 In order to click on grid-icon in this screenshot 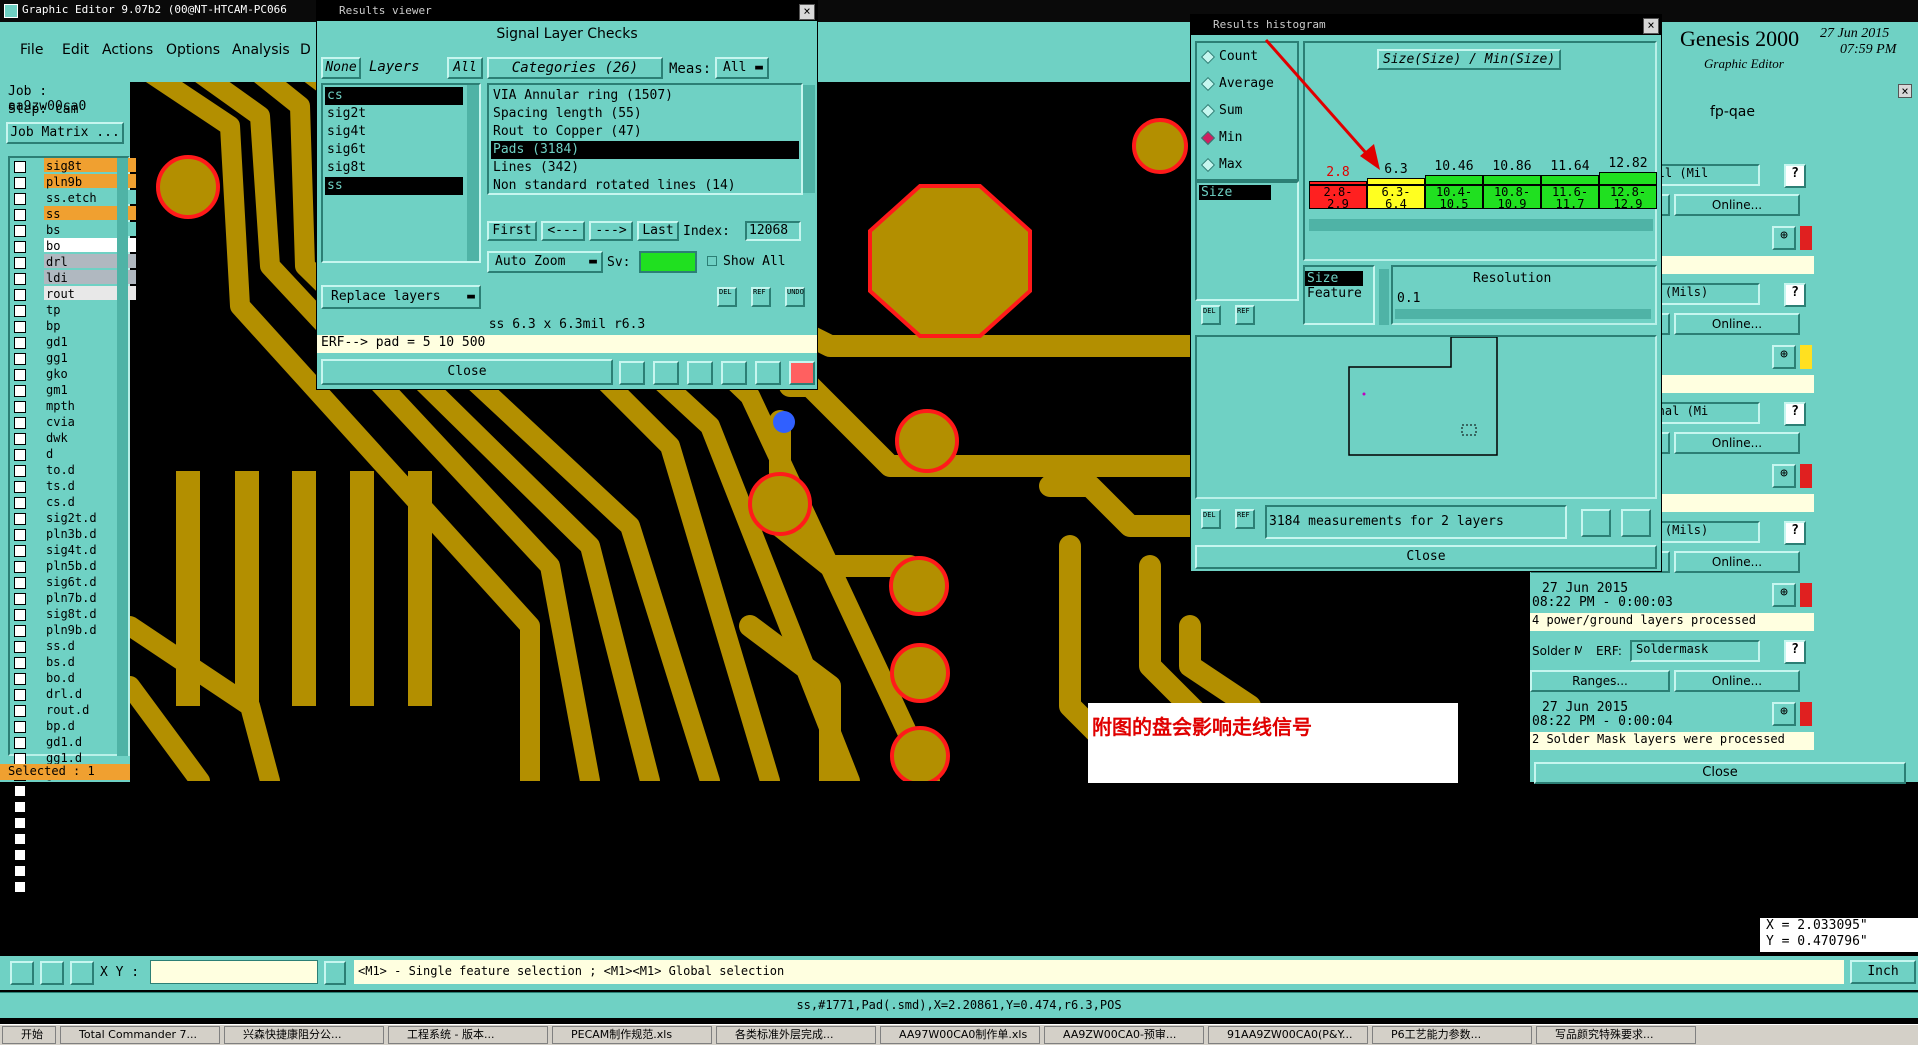, I will do `click(82, 973)`.